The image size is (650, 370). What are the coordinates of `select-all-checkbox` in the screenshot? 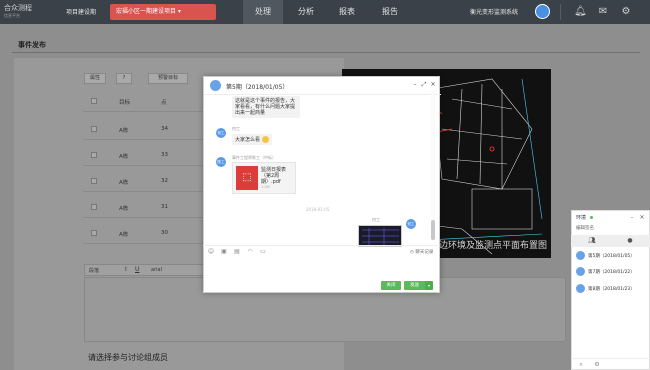 It's located at (94, 101).